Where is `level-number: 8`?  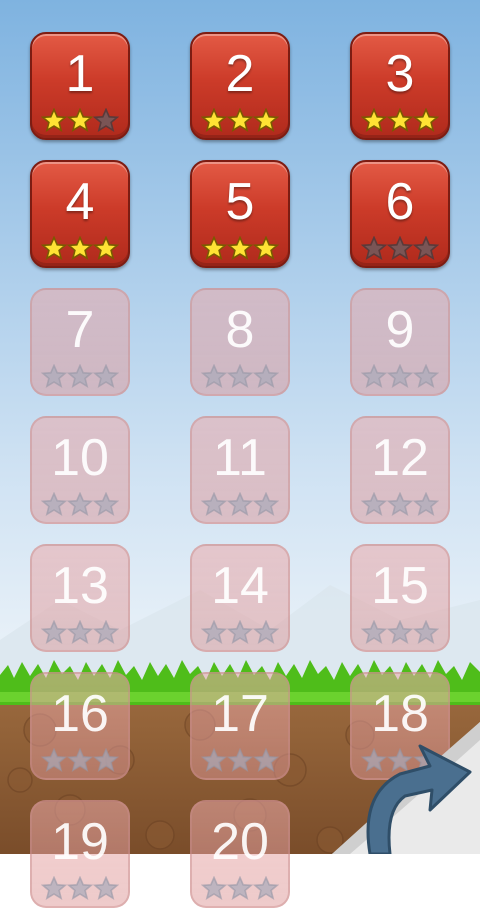
level-number: 8 is located at coordinates (240, 330).